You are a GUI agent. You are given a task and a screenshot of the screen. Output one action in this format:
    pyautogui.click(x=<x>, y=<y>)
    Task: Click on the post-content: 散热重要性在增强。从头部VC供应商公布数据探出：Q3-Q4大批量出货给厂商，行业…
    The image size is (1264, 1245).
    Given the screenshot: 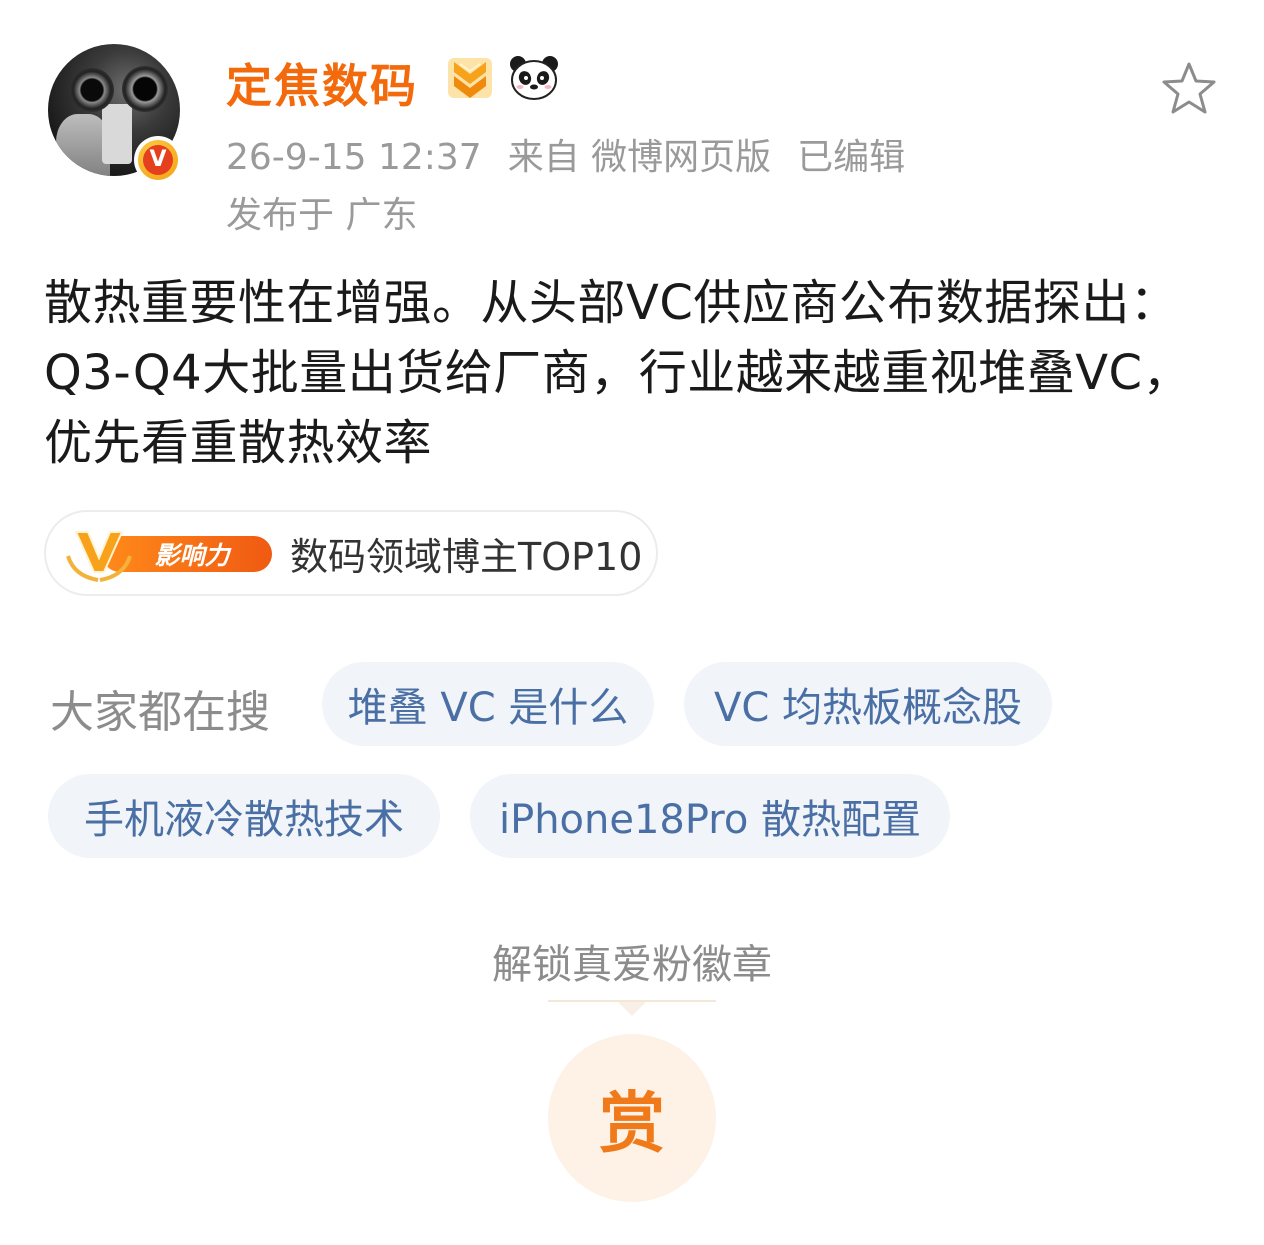 What is the action you would take?
    pyautogui.click(x=618, y=373)
    